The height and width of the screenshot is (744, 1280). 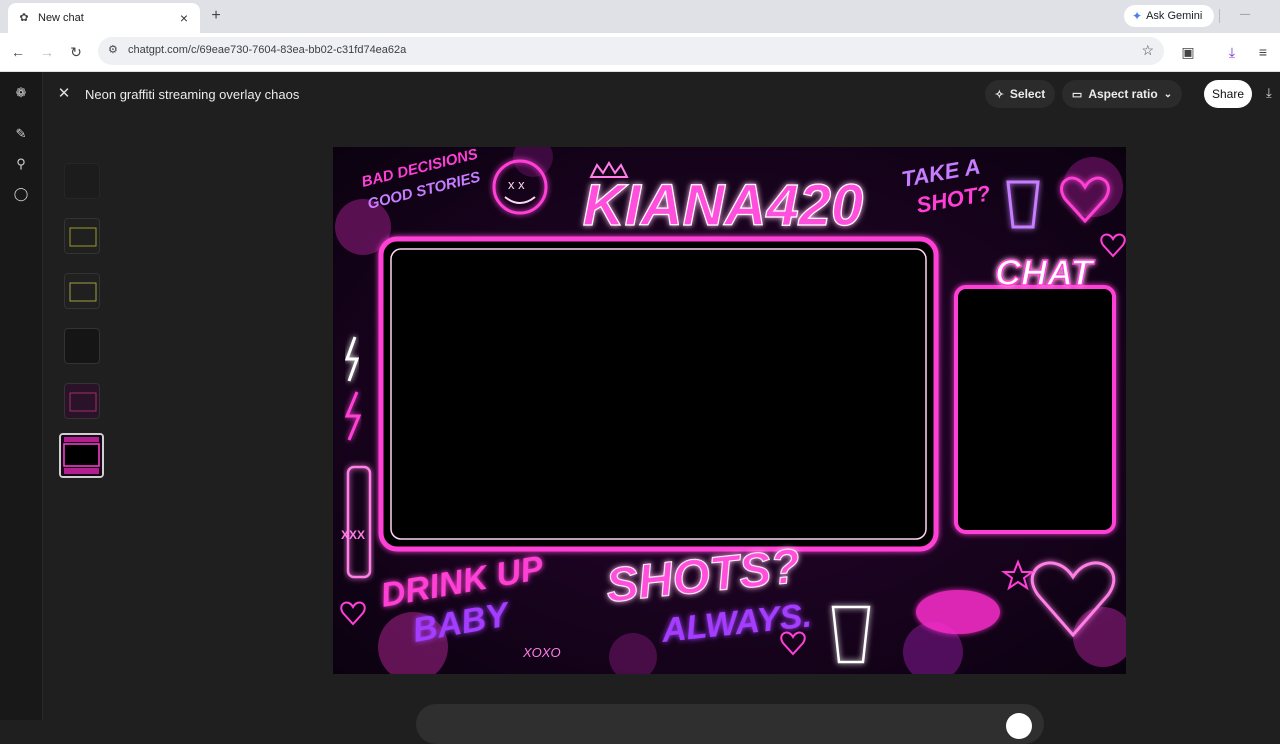 I want to click on new-tab-button: +, so click(x=216, y=16).